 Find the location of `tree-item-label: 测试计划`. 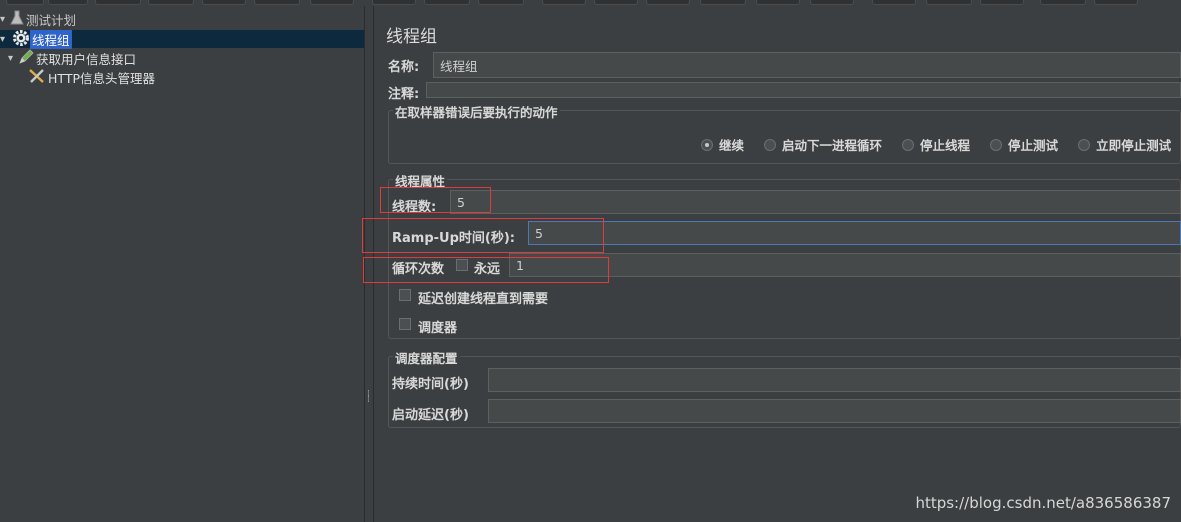

tree-item-label: 测试计划 is located at coordinates (51, 20).